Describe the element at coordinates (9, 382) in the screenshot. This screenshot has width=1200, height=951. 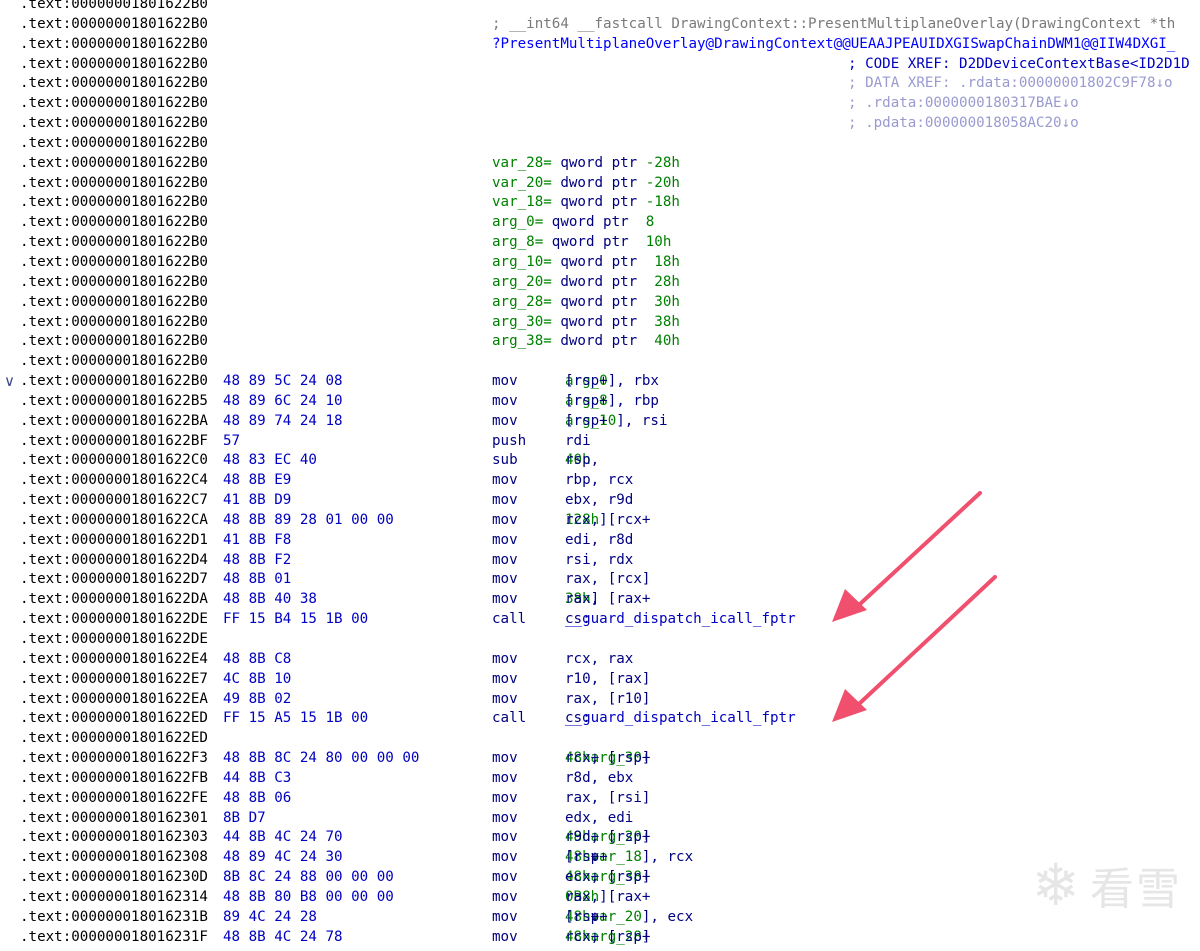
I see `collapse-chevron-icon: ∨` at that location.